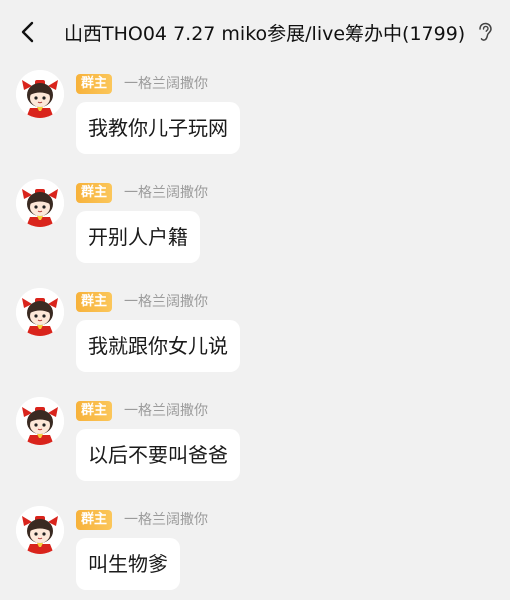 The width and height of the screenshot is (510, 600). I want to click on message-bubble: 以后不要叫爸爸, so click(158, 455).